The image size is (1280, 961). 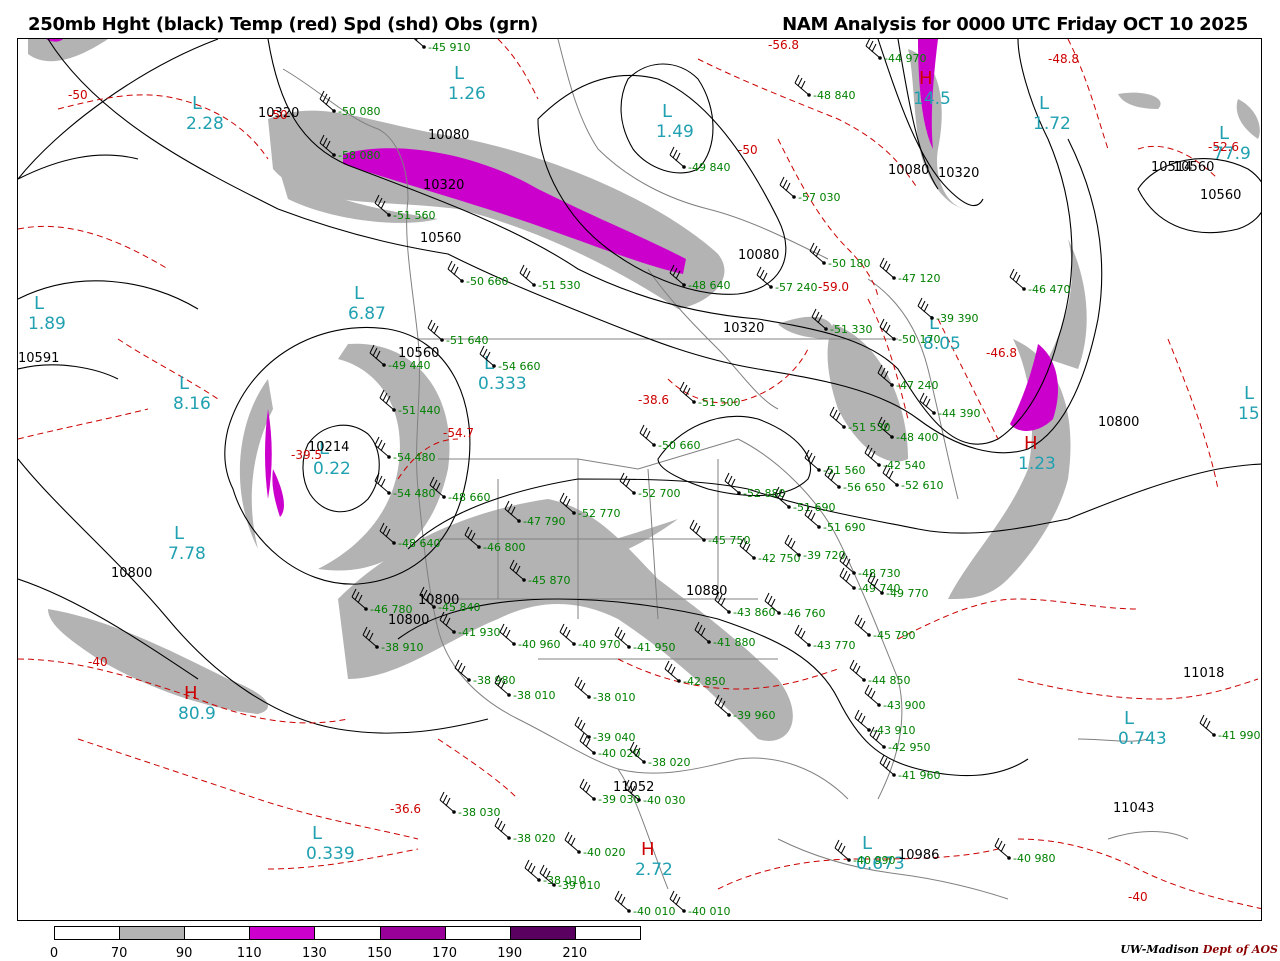 What do you see at coordinates (187, 554) in the screenshot?
I see `center-value: 7.78` at bounding box center [187, 554].